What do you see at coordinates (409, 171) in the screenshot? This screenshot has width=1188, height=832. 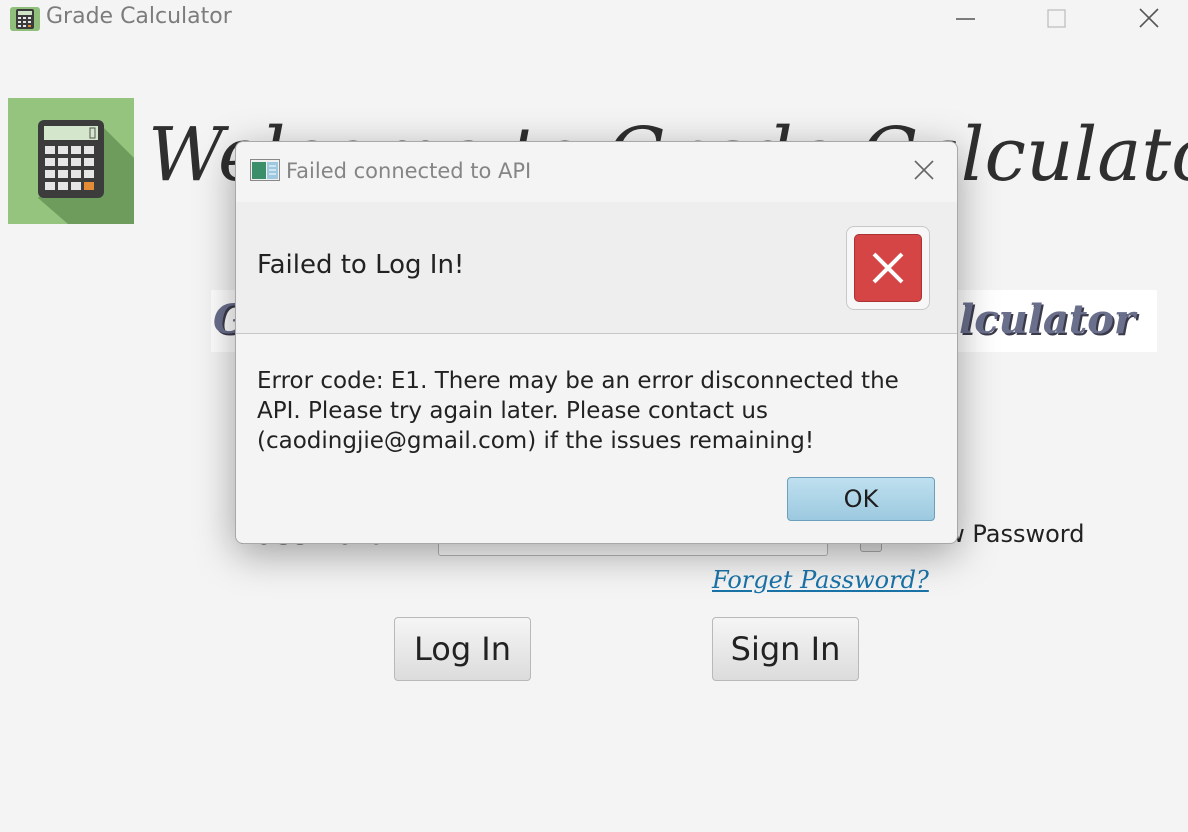 I see `dialog-title: Failed connected to API` at bounding box center [409, 171].